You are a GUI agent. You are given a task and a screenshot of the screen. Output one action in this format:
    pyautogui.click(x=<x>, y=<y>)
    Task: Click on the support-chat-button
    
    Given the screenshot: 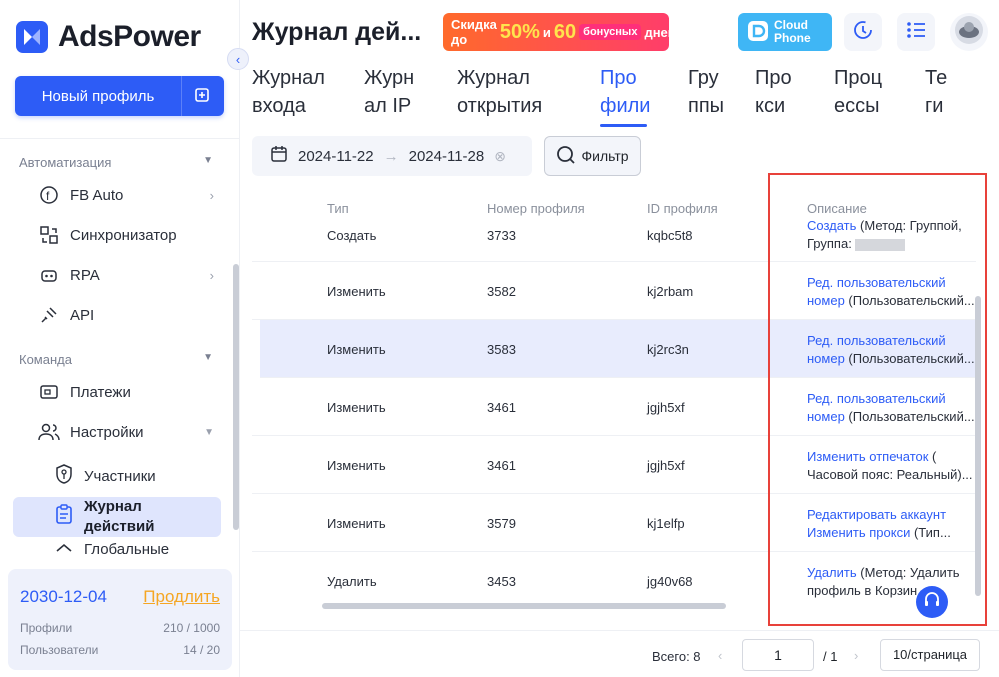 What is the action you would take?
    pyautogui.click(x=932, y=602)
    